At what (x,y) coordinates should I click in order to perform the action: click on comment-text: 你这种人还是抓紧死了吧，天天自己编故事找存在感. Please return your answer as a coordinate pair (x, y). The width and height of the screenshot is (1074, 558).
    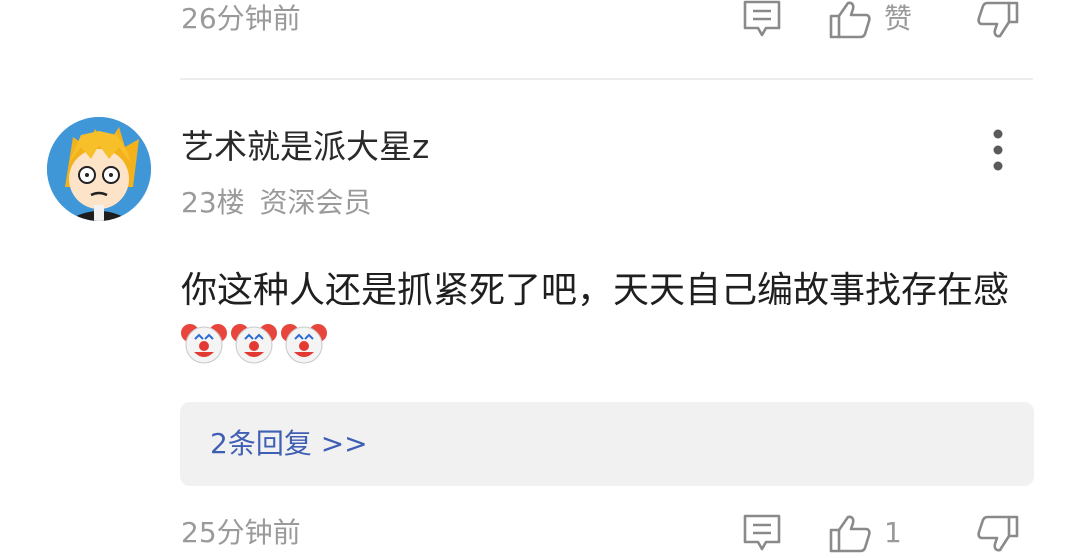
    Looking at the image, I should click on (595, 290).